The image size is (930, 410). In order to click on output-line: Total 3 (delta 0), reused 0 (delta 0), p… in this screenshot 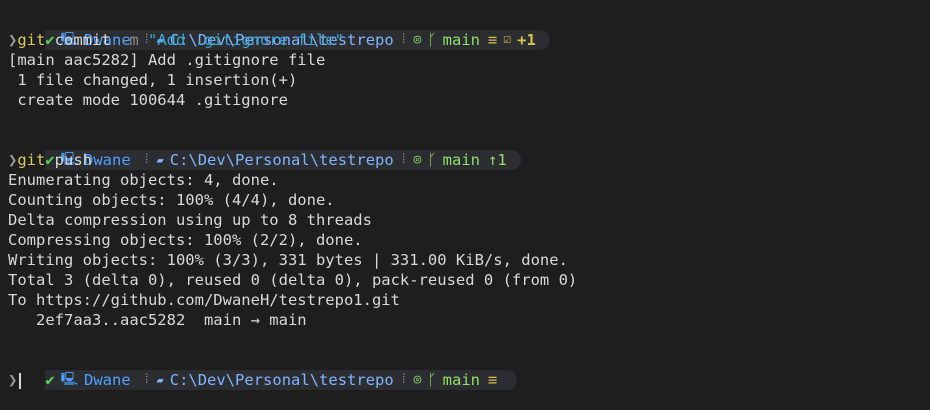, I will do `click(293, 280)`.